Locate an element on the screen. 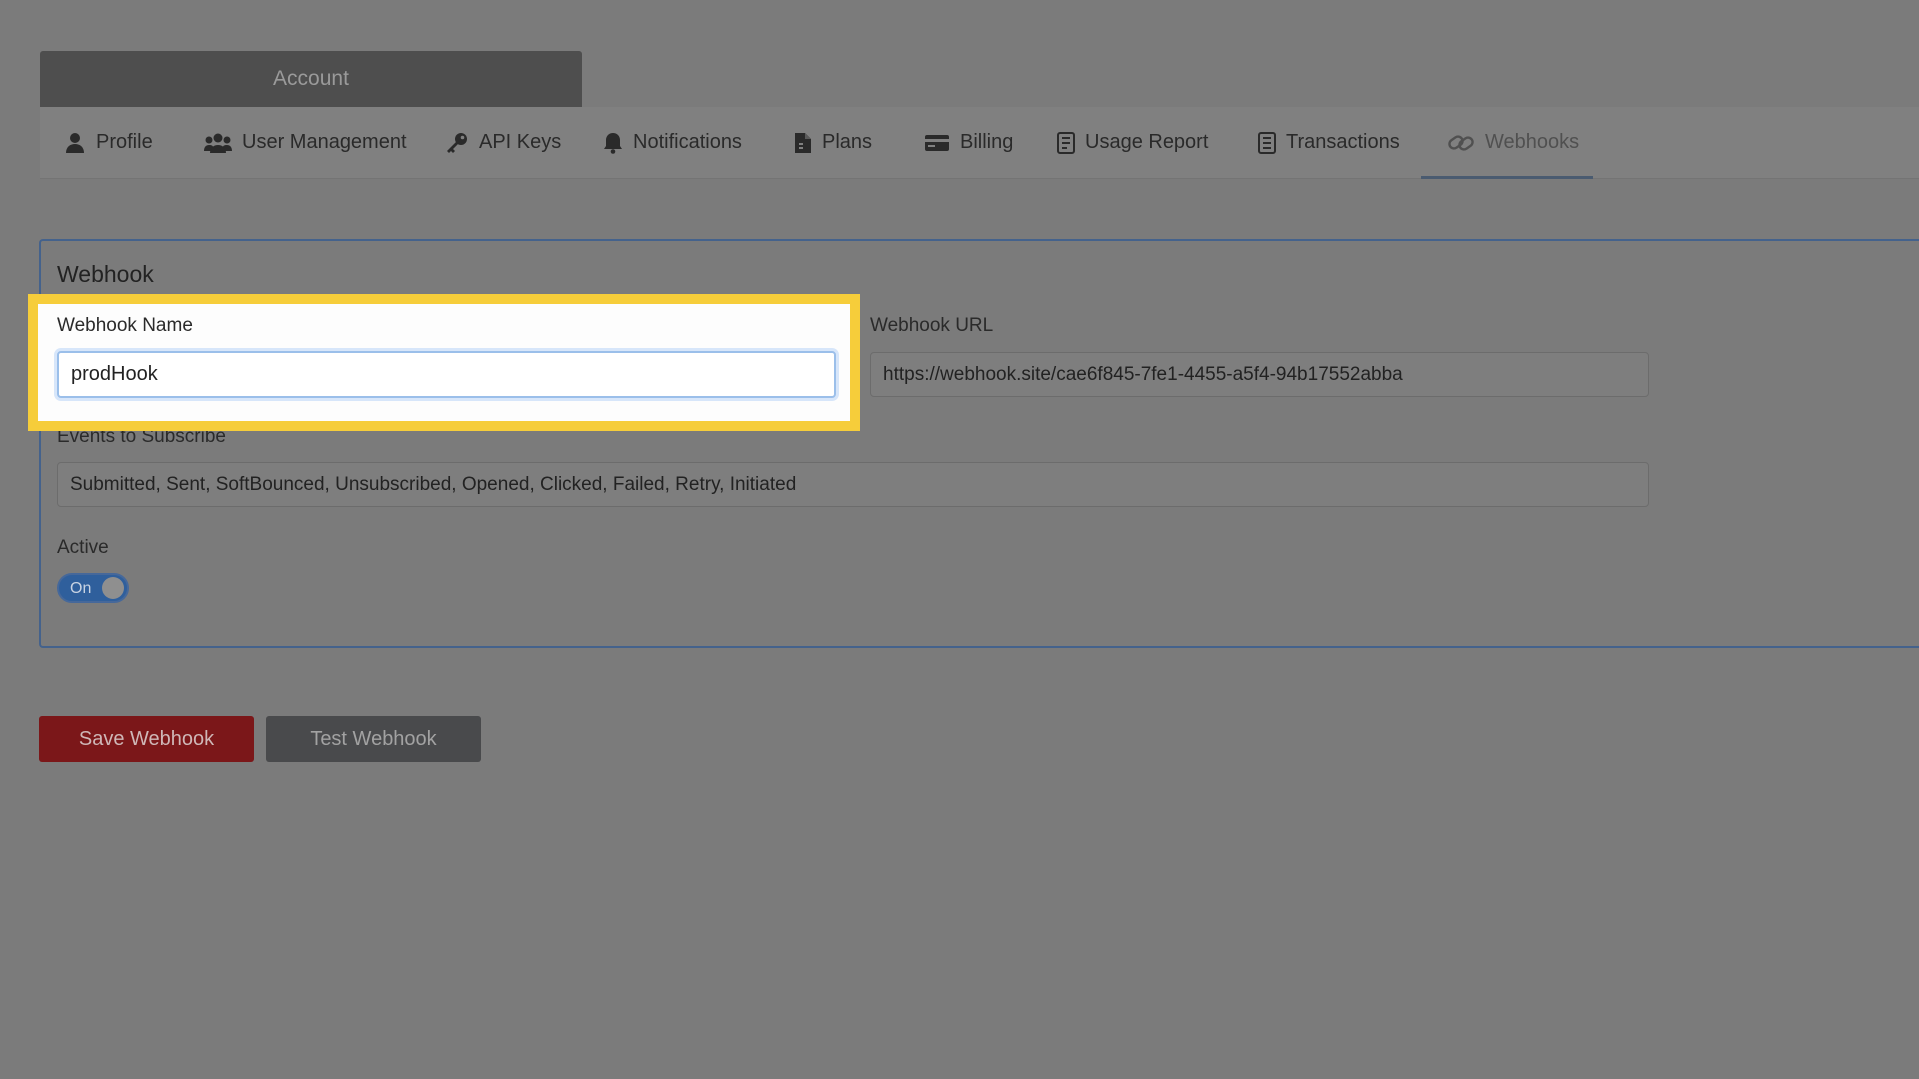  tab-usage-report: Usage Report is located at coordinates (1132, 142).